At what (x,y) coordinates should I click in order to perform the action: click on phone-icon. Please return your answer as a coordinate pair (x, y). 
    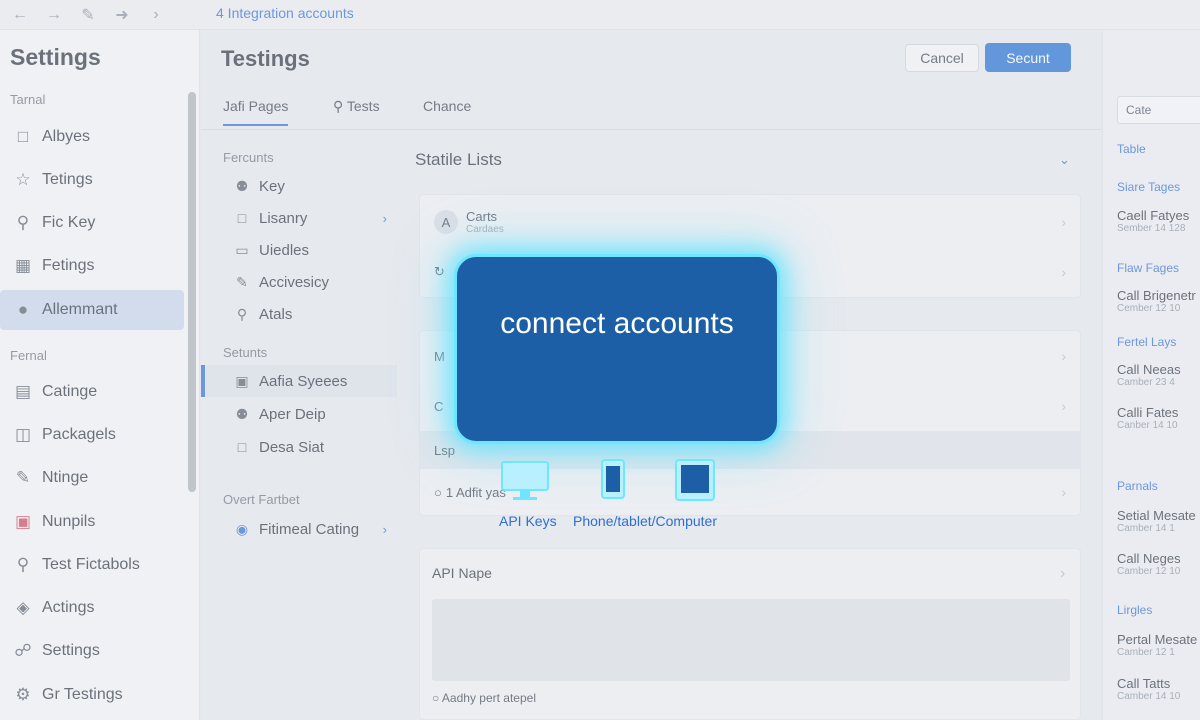
    Looking at the image, I should click on (614, 480).